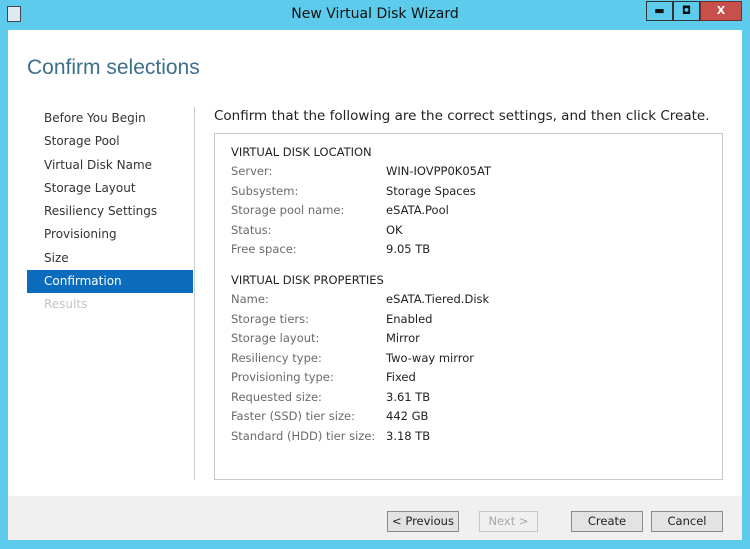 This screenshot has width=750, height=549. What do you see at coordinates (276, 357) in the screenshot?
I see `row-label: Resiliency type:` at bounding box center [276, 357].